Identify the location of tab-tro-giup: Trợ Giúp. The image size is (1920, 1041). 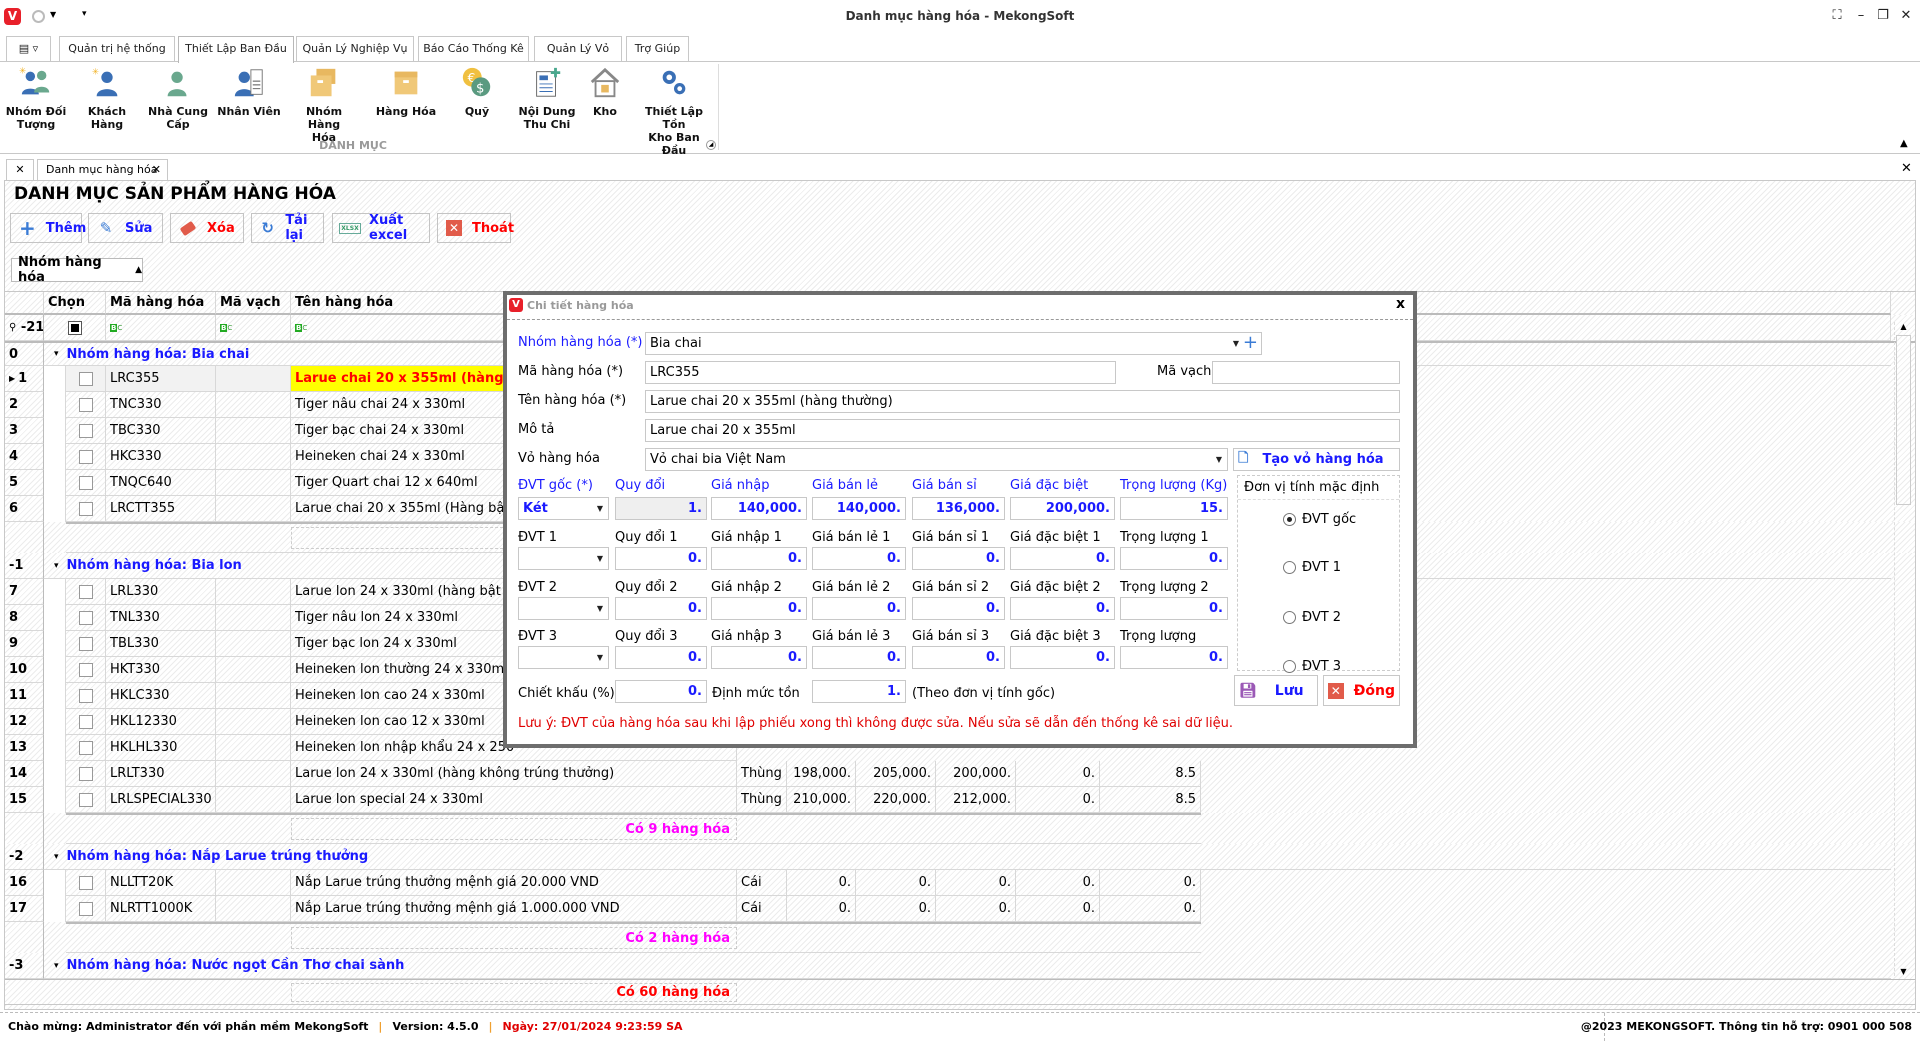
(657, 49).